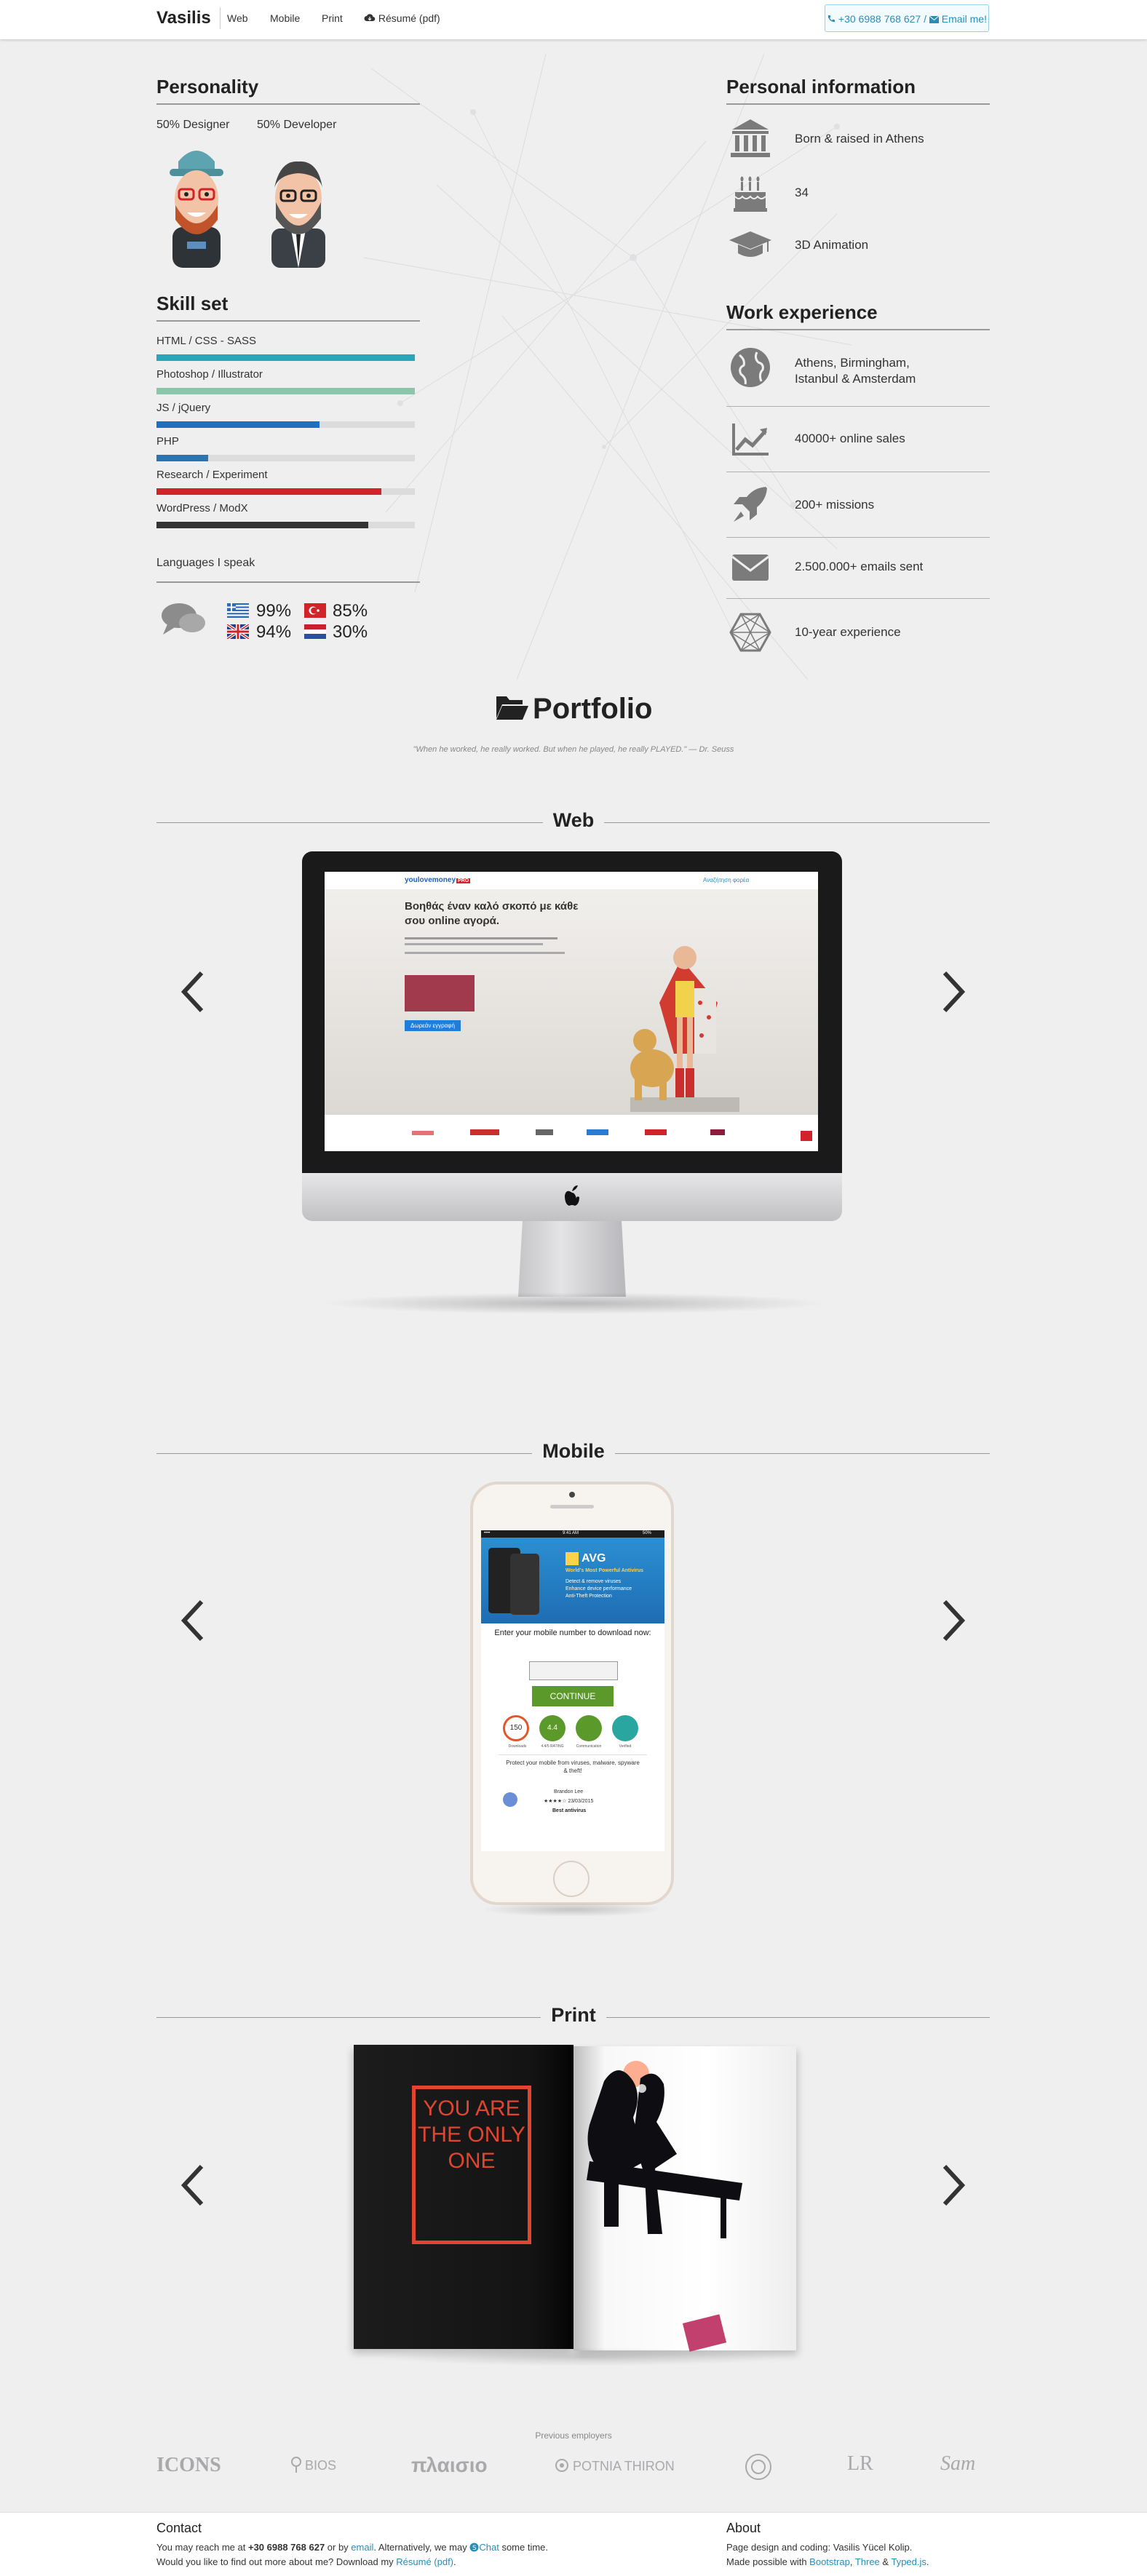  What do you see at coordinates (183, 619) in the screenshot?
I see `speech-bubbles-icon` at bounding box center [183, 619].